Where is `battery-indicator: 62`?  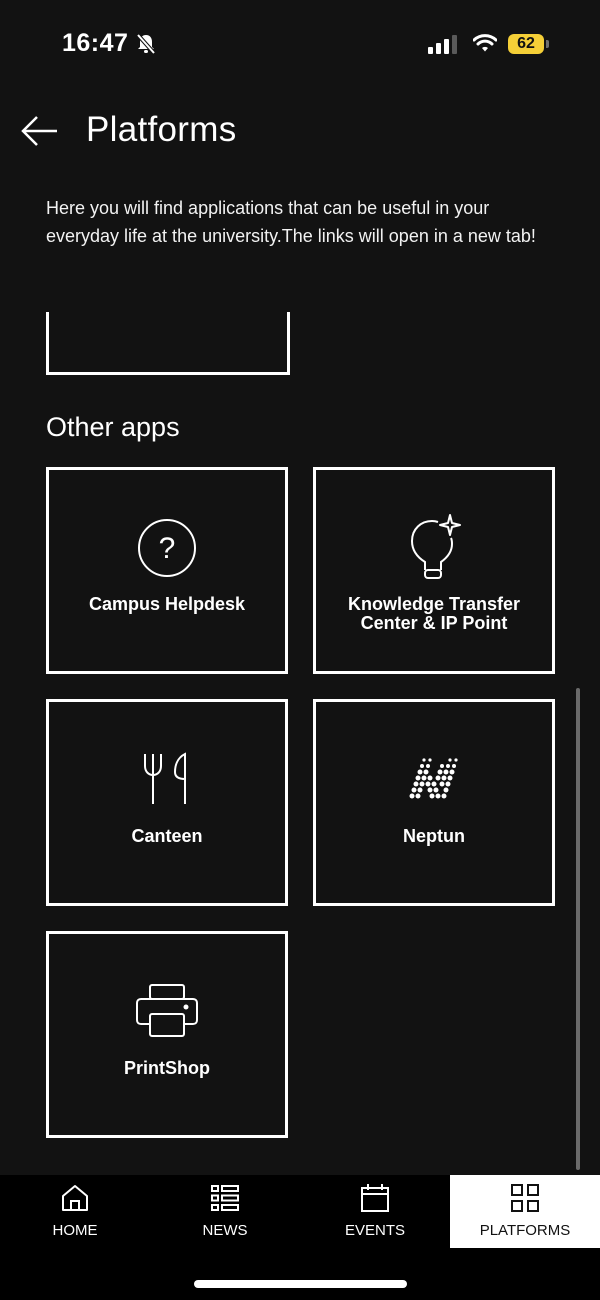 battery-indicator: 62 is located at coordinates (526, 44).